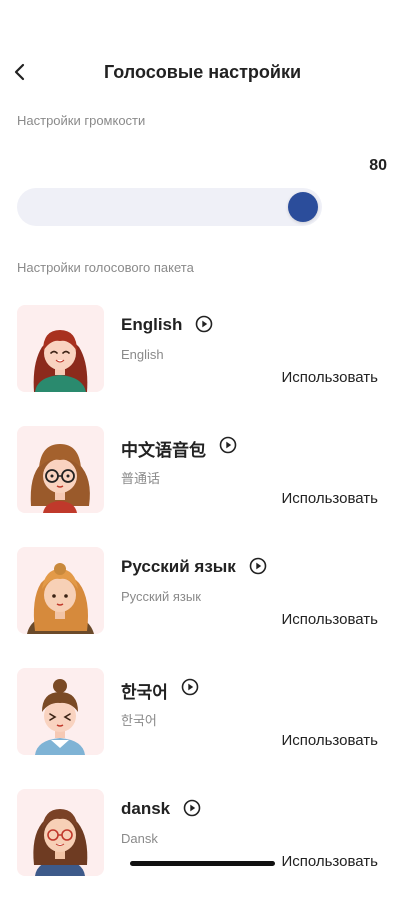 The height and width of the screenshot is (899, 405). What do you see at coordinates (202, 723) in the screenshot?
I see `voice-item-korean: 한국어 한국어 Использовать` at bounding box center [202, 723].